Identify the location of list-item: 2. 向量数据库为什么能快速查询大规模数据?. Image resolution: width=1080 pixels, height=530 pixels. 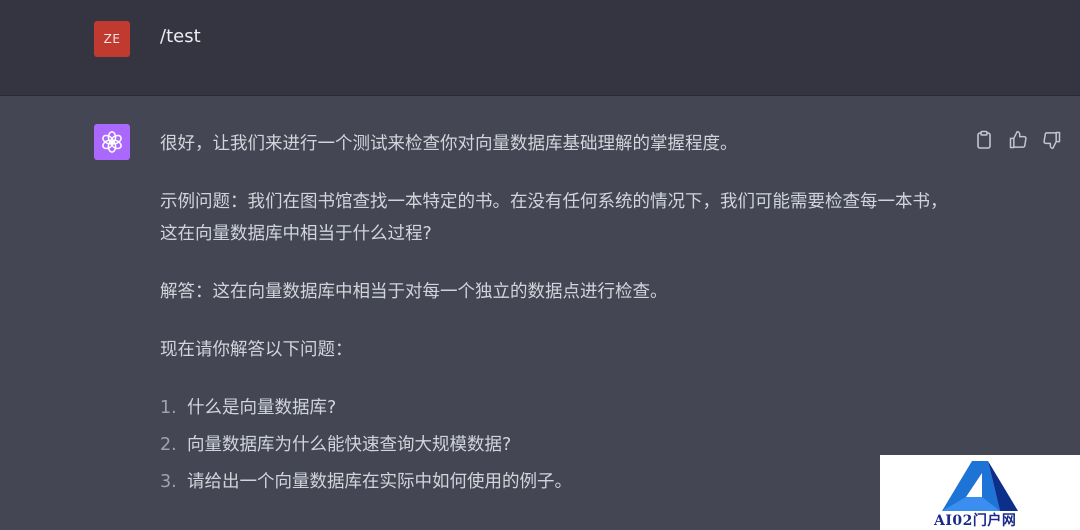
(560, 445).